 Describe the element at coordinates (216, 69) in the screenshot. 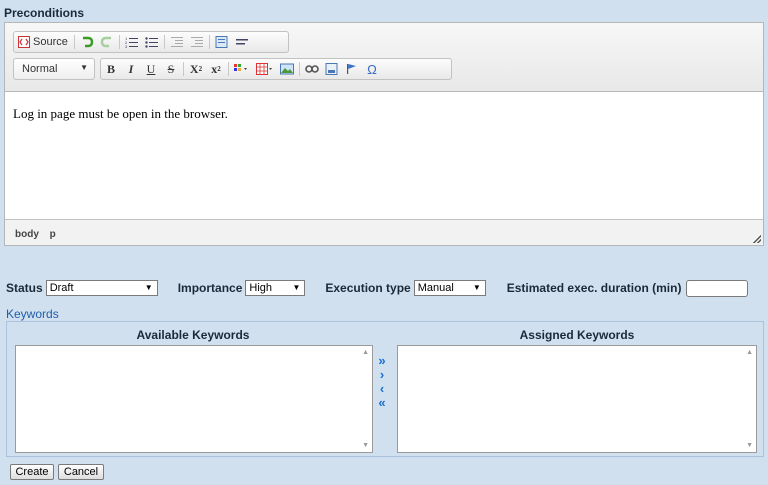

I see `superscript-button: x2` at that location.